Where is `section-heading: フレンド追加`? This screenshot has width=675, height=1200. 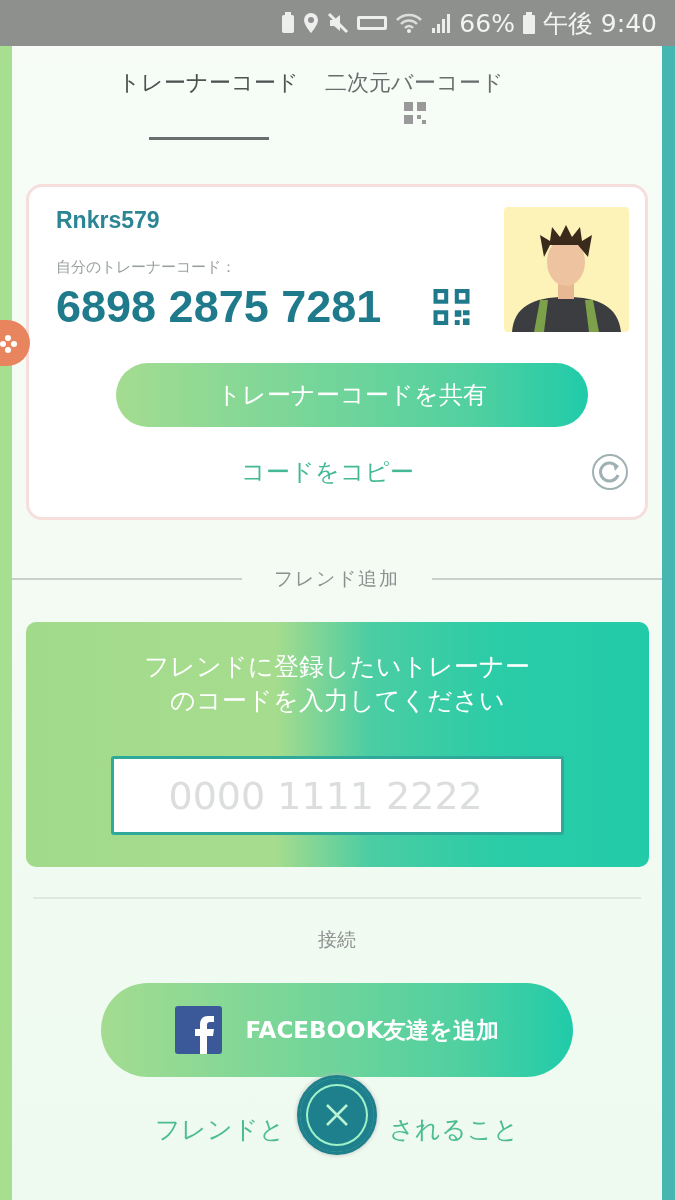
section-heading: フレンド追加 is located at coordinates (337, 578).